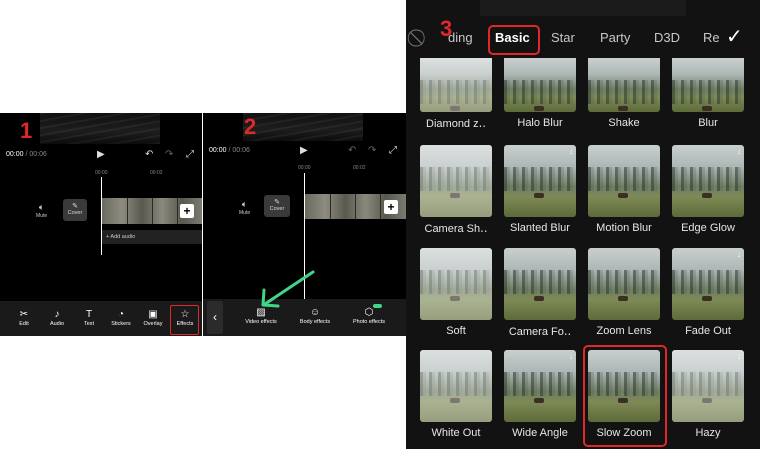 This screenshot has width=760, height=449. Describe the element at coordinates (583, 39) in the screenshot. I see `effects-category-tabs: ⃠ ding Basic Star Party D3D Re ✓` at that location.